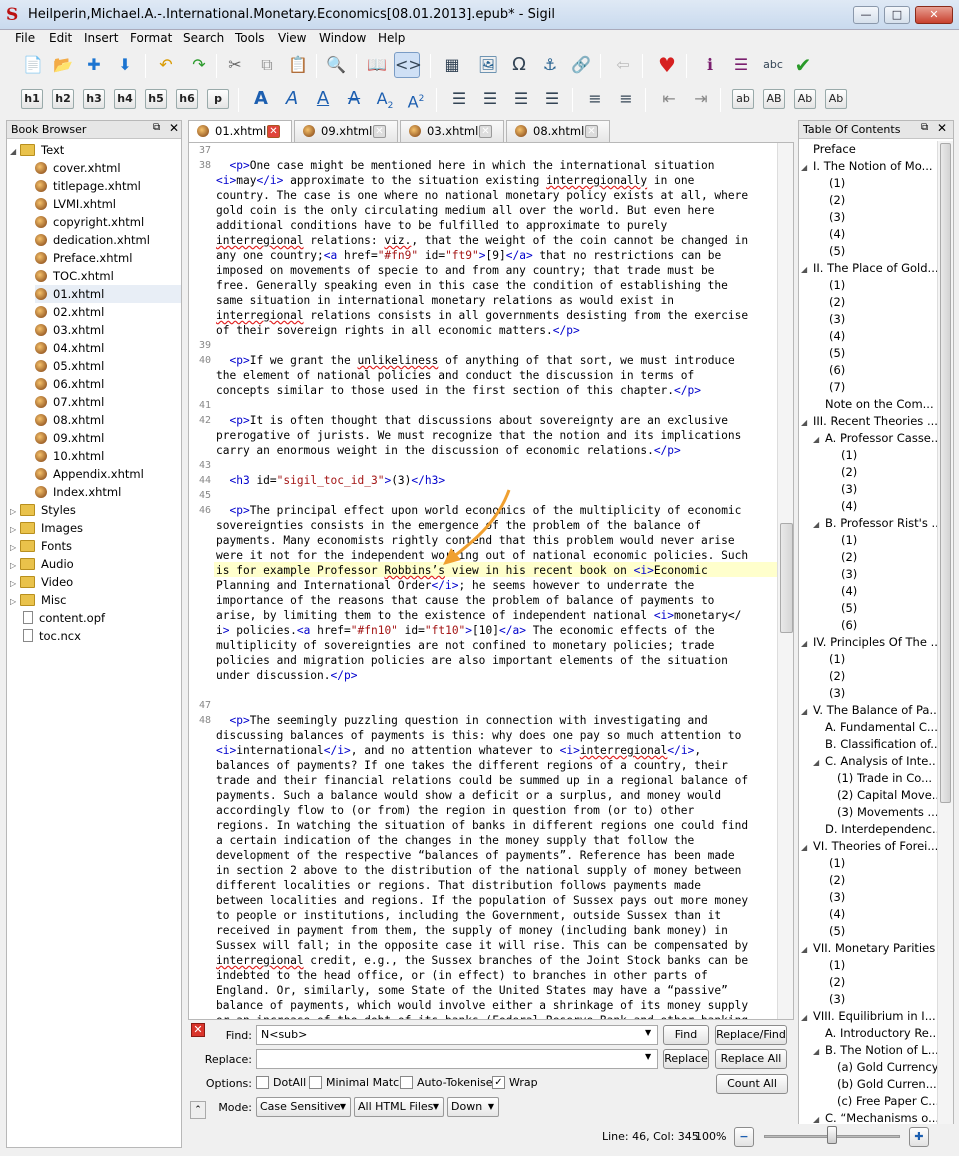 This screenshot has width=959, height=1156. Describe the element at coordinates (41, 582) in the screenshot. I see `tree-folder-item: ▷ Video` at that location.